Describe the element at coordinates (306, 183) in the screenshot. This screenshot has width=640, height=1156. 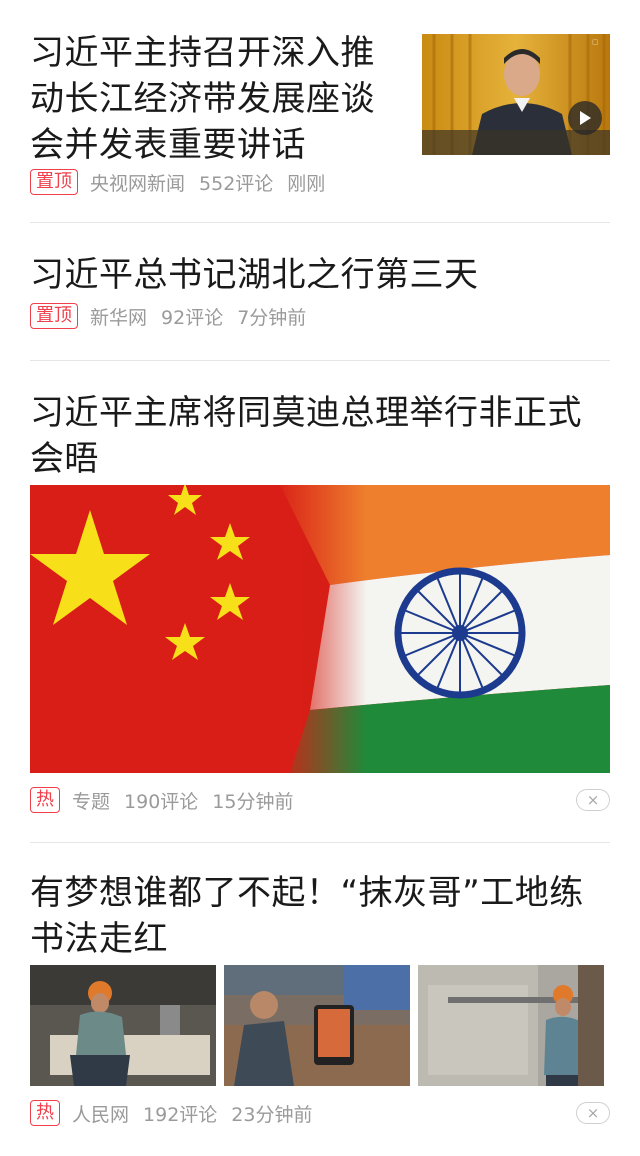
I see `article-time: 刚刚` at that location.